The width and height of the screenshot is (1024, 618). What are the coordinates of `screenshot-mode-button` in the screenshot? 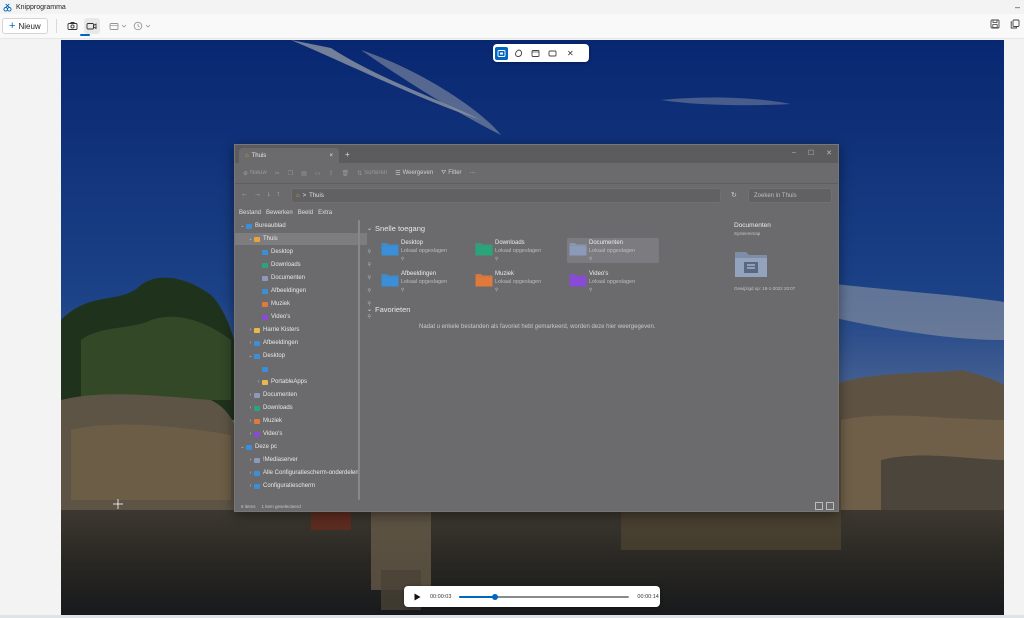 It's located at (73, 26).